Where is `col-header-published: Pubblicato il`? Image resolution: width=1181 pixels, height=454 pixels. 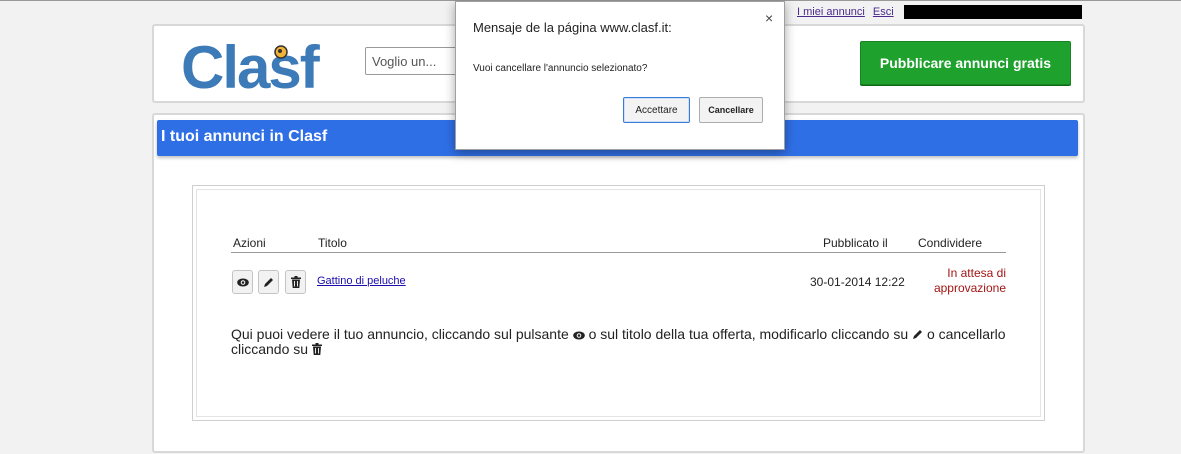
col-header-published: Pubblicato il is located at coordinates (855, 243).